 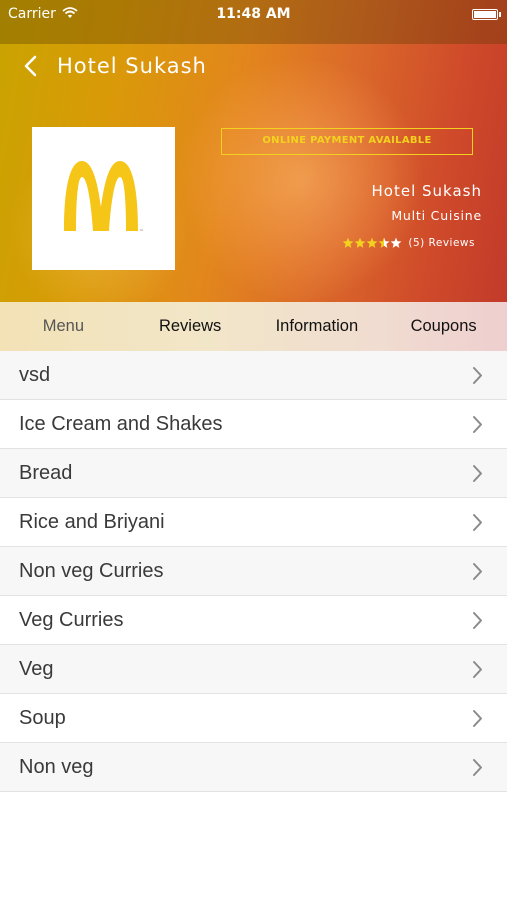 I want to click on tab-coupons: Coupons, so click(x=443, y=326).